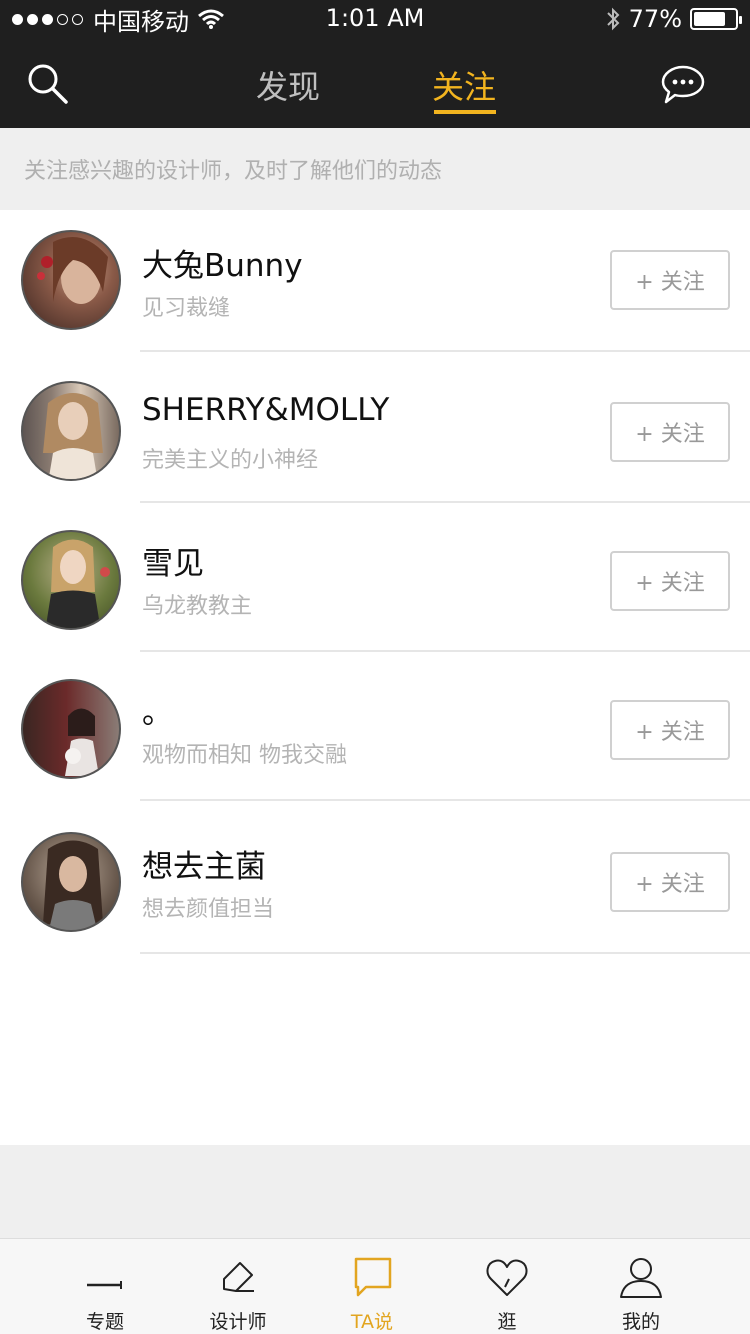  I want to click on user-name: 大兔Bunny, so click(222, 262).